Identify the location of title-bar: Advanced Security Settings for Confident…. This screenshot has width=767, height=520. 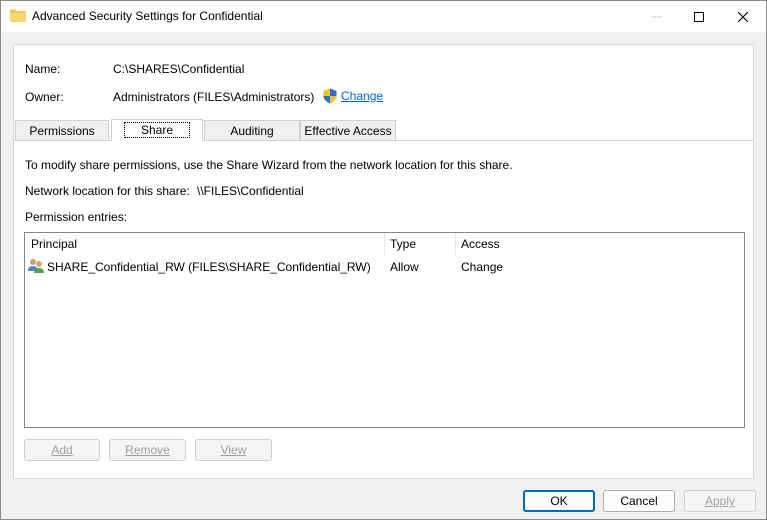
(383, 16).